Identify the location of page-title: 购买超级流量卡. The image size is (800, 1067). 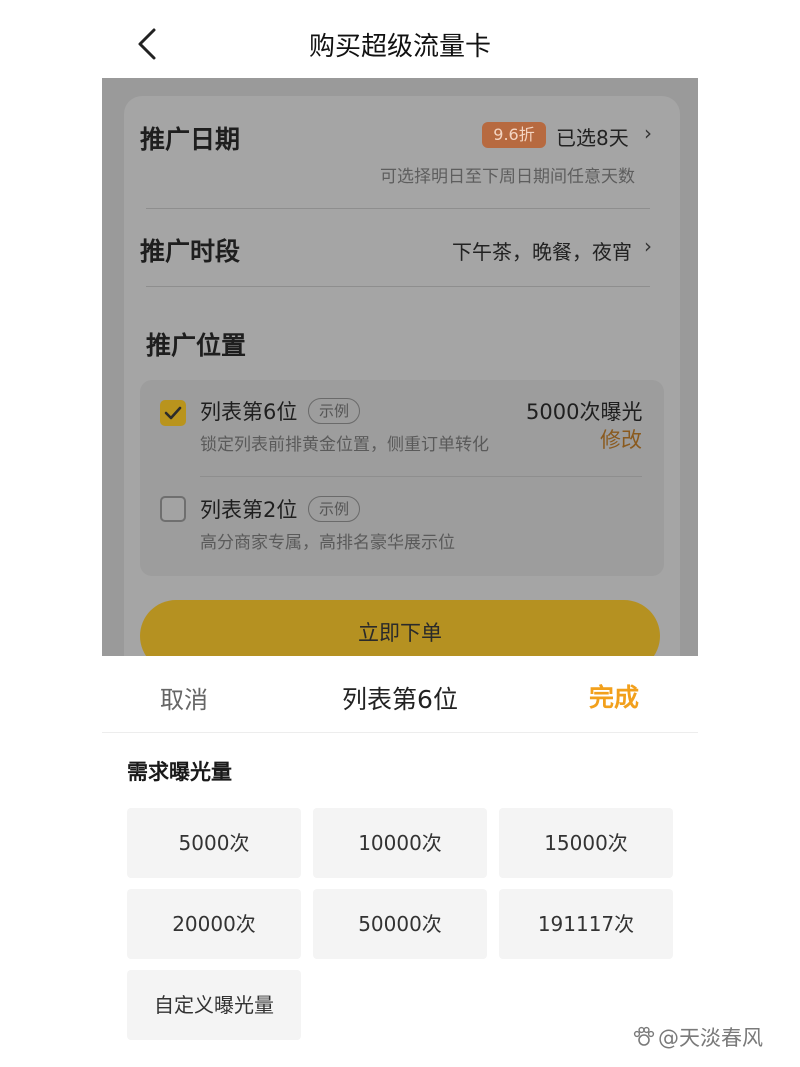
(399, 47).